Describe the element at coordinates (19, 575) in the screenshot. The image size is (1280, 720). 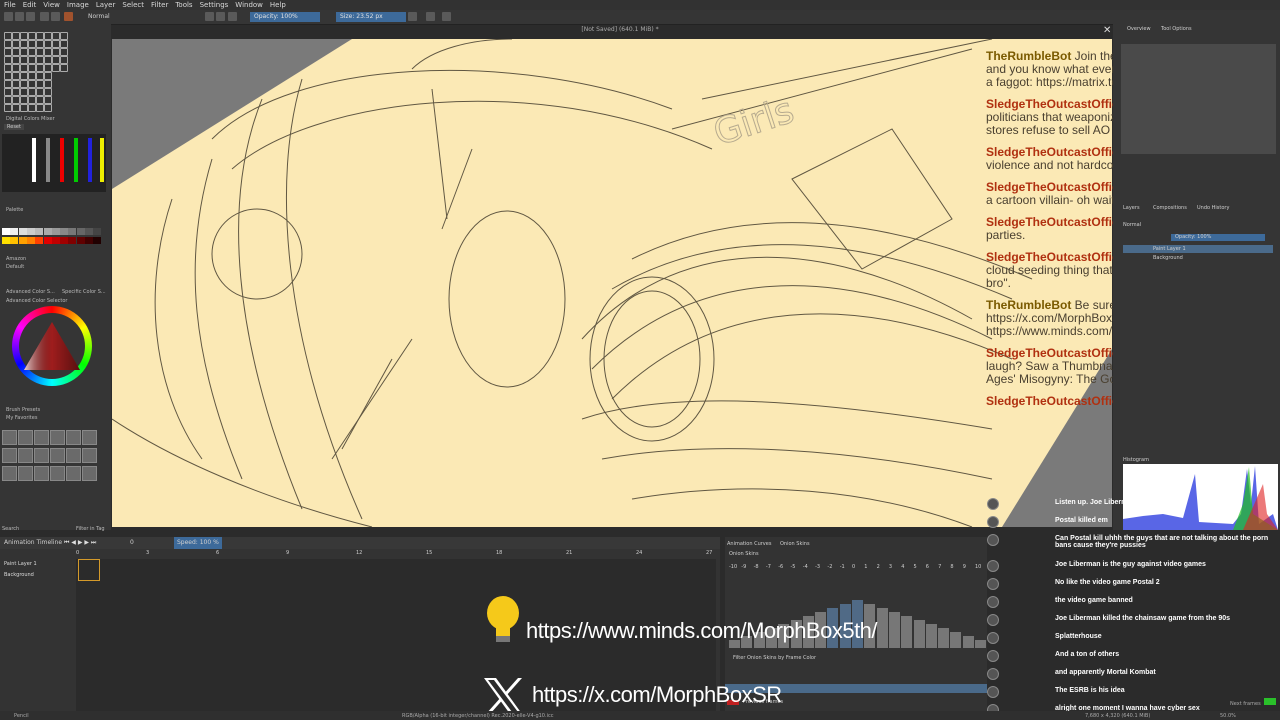
I see `timeline-layer-background: Background` at that location.